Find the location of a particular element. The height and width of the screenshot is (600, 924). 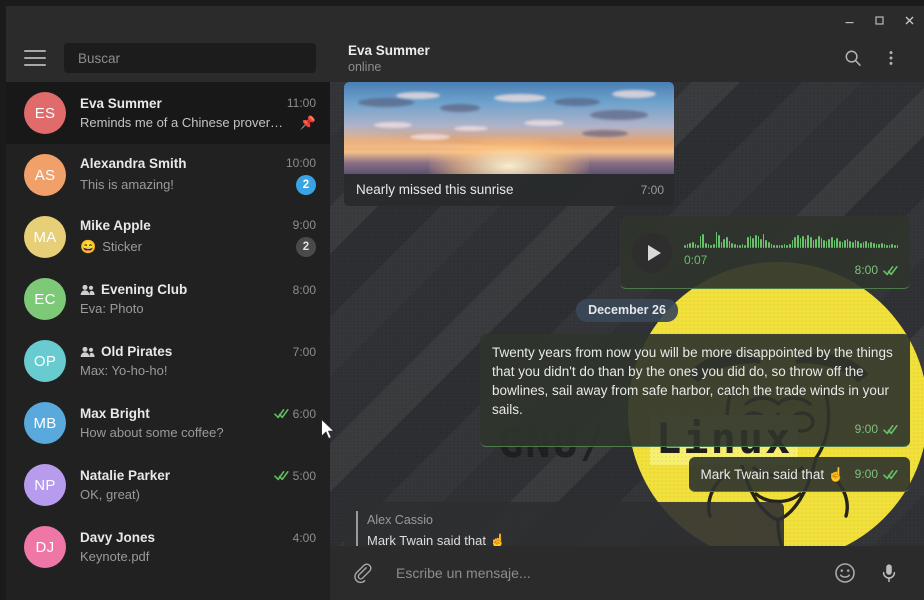

chat-list-item-alexandra-smith: AS Alexandra Smith 10:00 This is amazing! 2 is located at coordinates (168, 175).